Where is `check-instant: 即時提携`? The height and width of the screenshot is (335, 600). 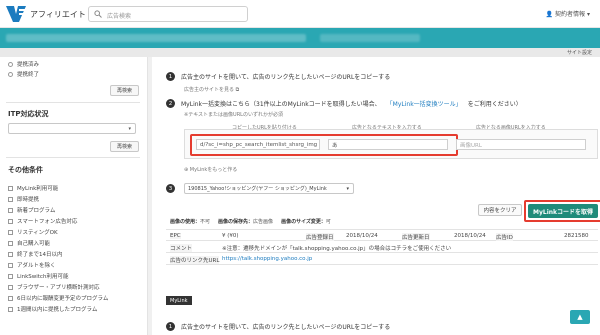
check-instant: 即時提携 is located at coordinates (23, 199).